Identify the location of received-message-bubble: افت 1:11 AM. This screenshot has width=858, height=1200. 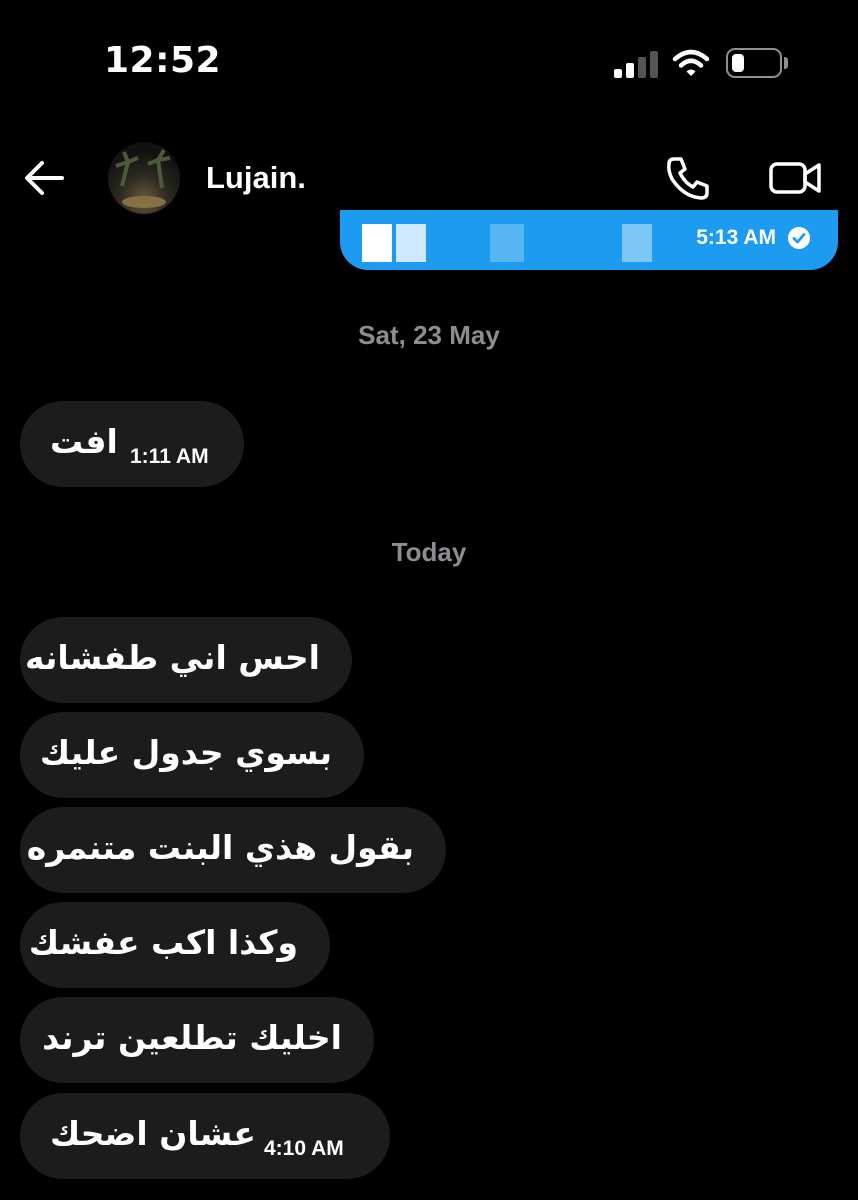
(132, 444).